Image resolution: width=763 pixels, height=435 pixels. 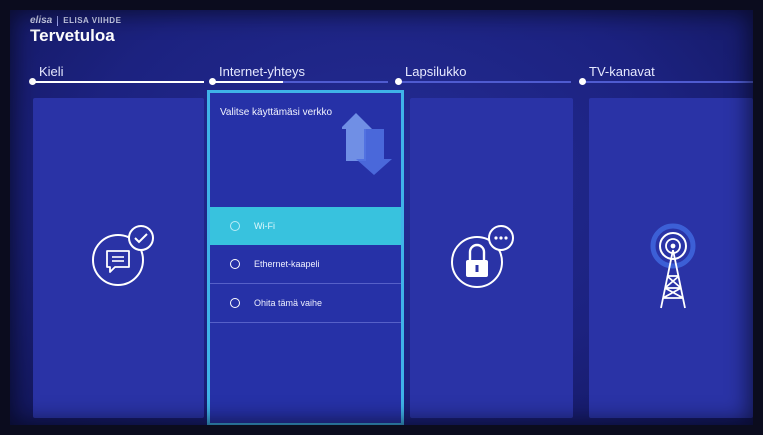 What do you see at coordinates (262, 71) in the screenshot?
I see `step-label: Internet-yhteys` at bounding box center [262, 71].